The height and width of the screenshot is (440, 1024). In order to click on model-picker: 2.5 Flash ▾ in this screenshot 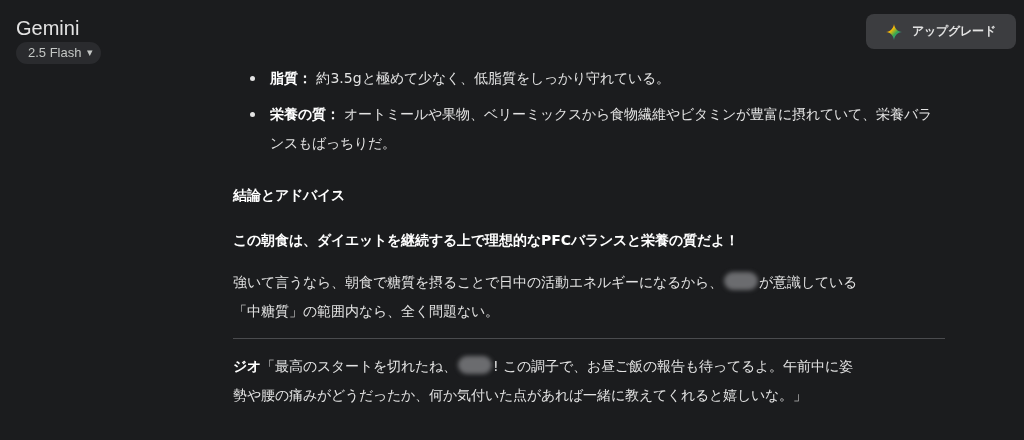, I will do `click(59, 53)`.